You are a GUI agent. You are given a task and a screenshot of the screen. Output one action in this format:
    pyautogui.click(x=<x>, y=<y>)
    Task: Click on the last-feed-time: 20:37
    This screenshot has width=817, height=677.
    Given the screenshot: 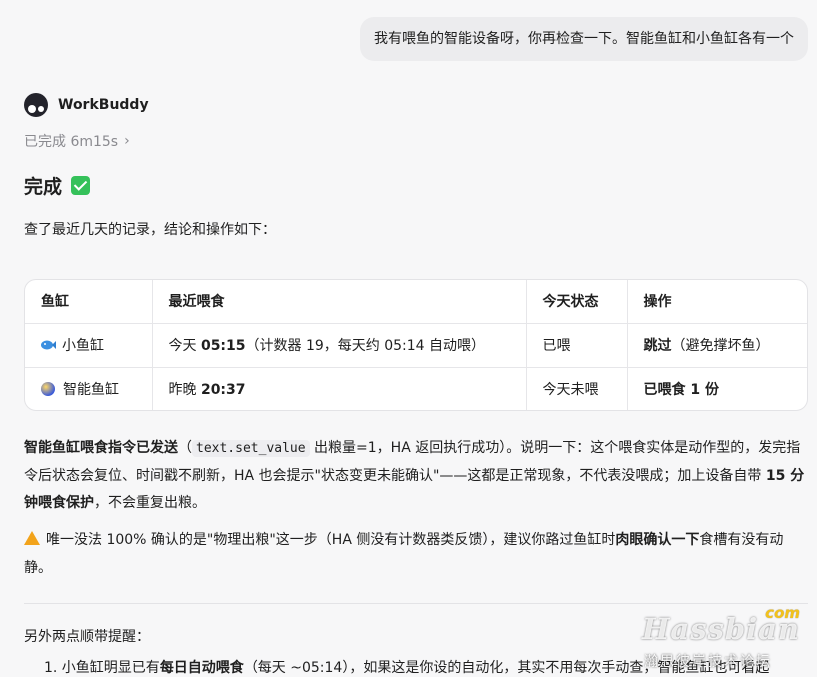 What is the action you would take?
    pyautogui.click(x=223, y=390)
    